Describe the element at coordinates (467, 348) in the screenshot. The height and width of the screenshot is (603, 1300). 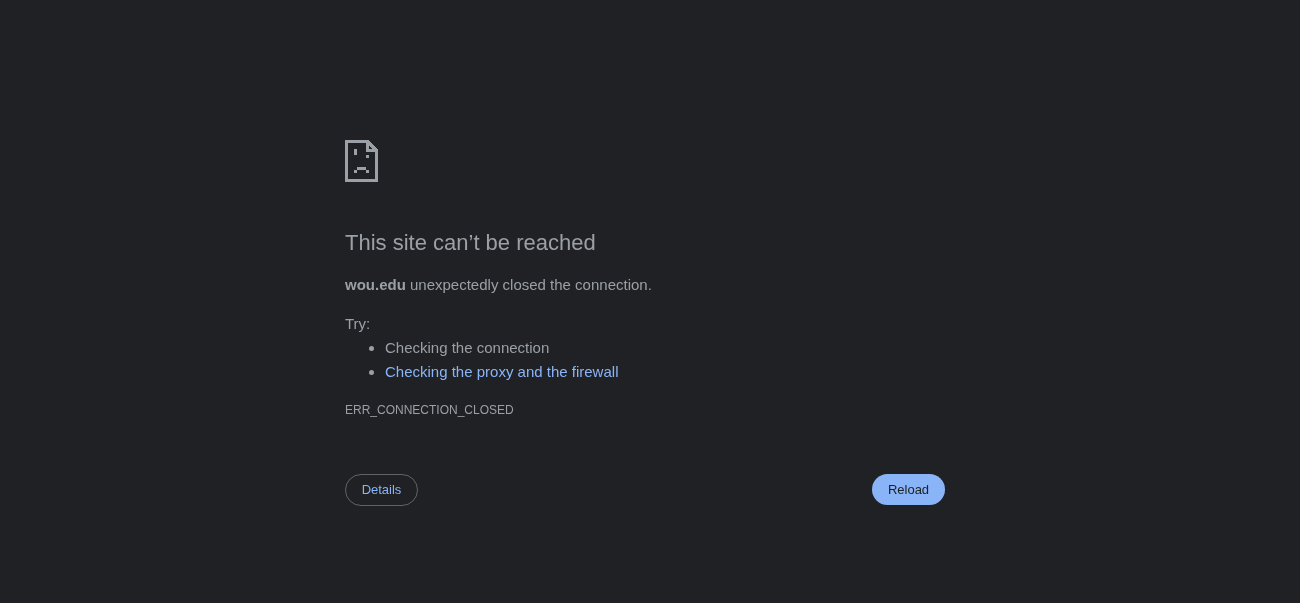
I see `suggestion-text: Checking the connection` at that location.